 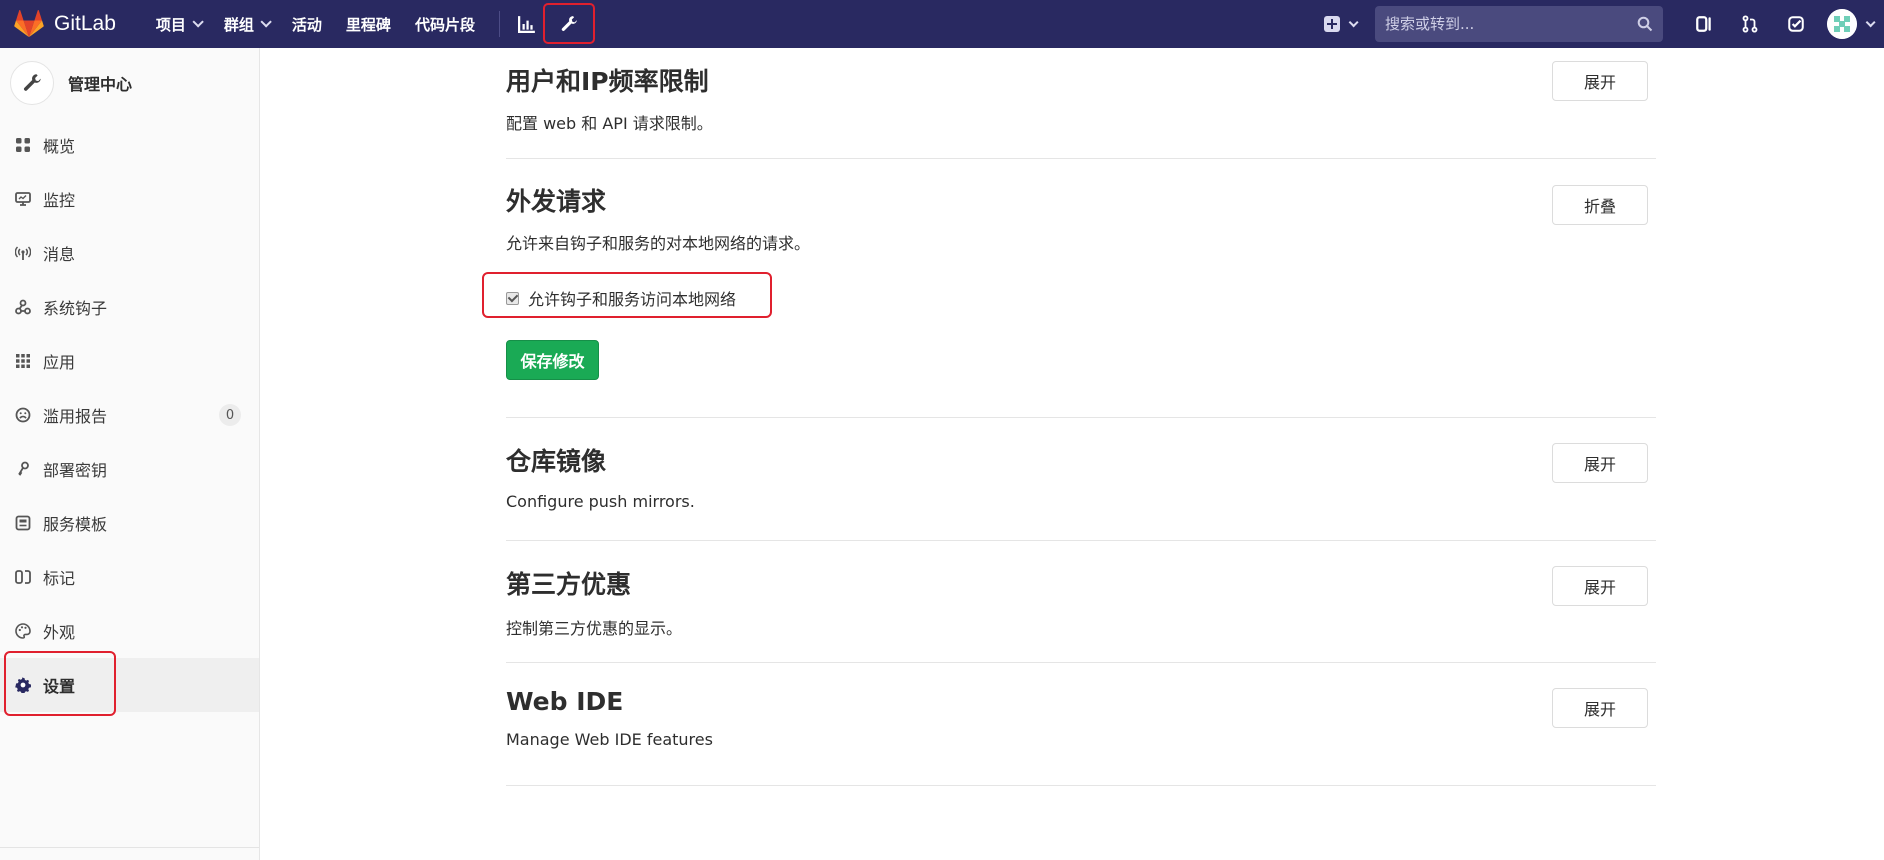 I want to click on sidebar-item-appearance: 外观, so click(x=129, y=631).